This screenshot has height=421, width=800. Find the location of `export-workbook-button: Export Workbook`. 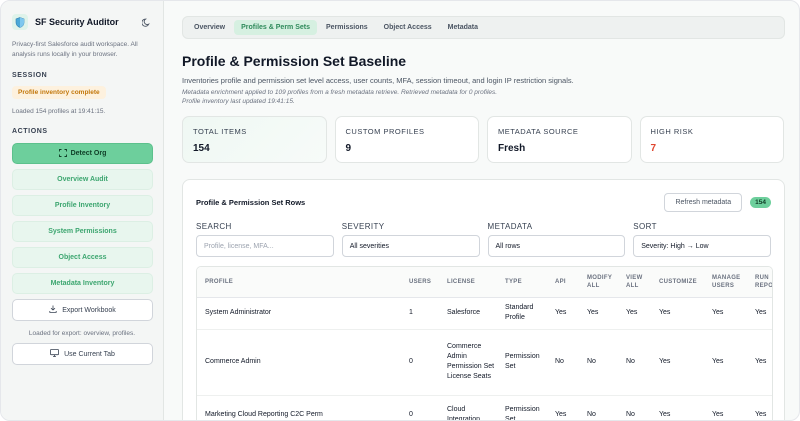

export-workbook-button: Export Workbook is located at coordinates (82, 310).